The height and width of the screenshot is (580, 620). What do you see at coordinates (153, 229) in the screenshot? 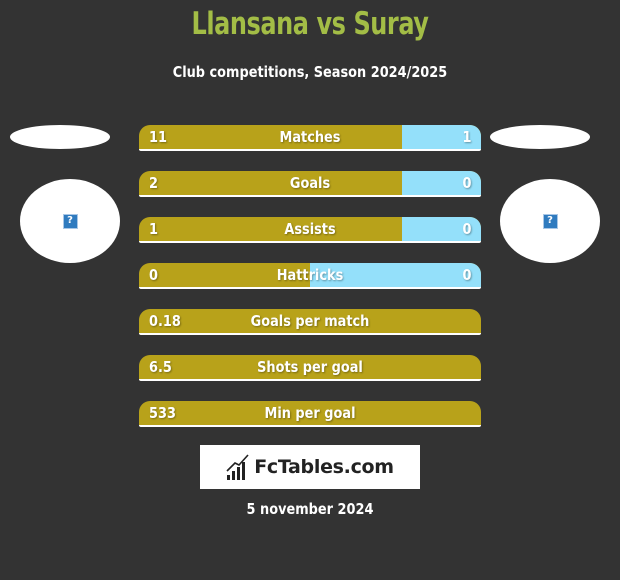
I see `left-value: 1` at bounding box center [153, 229].